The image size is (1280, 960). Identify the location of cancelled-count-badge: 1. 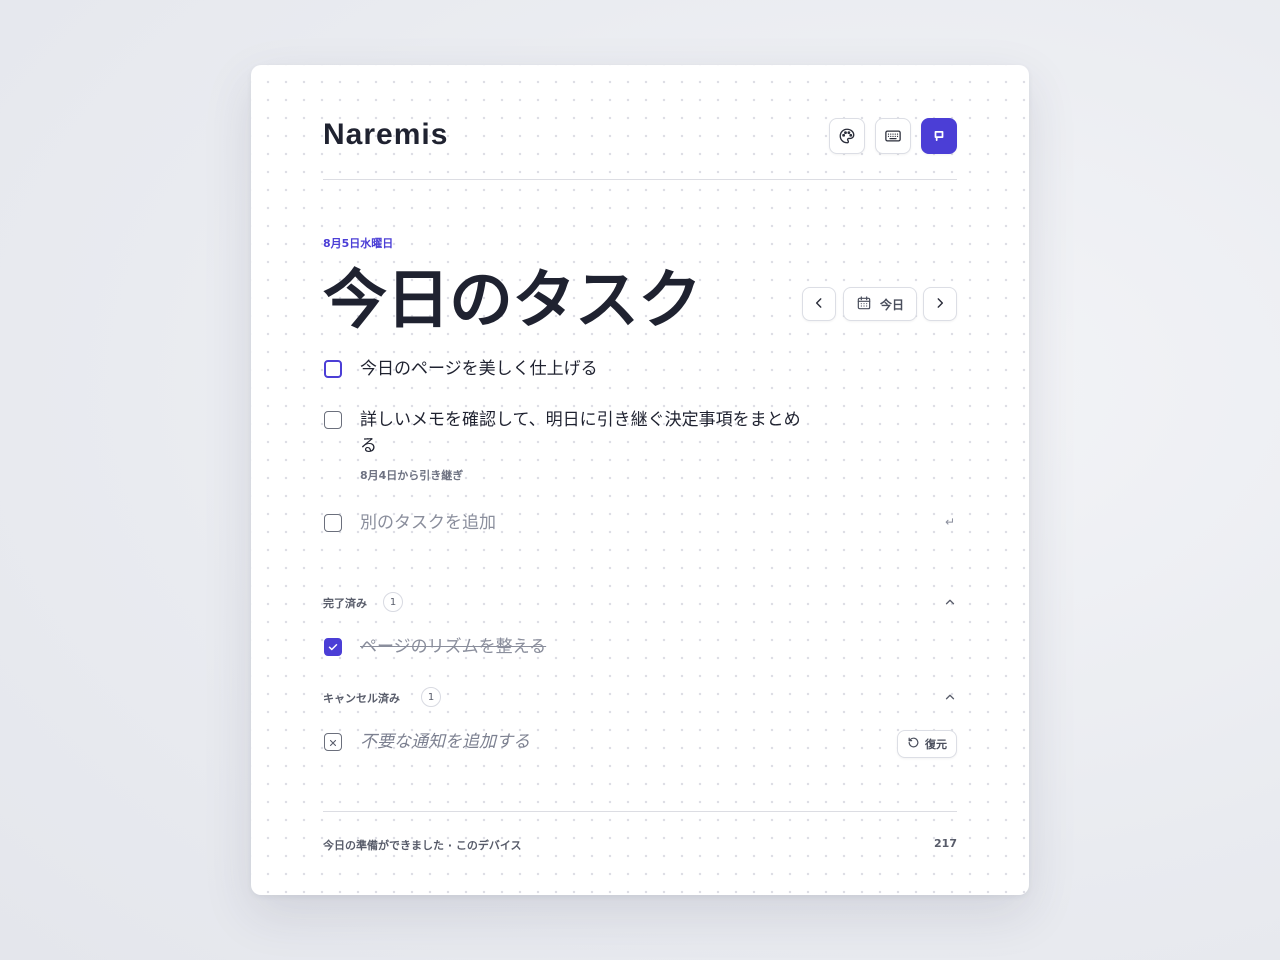
(431, 697).